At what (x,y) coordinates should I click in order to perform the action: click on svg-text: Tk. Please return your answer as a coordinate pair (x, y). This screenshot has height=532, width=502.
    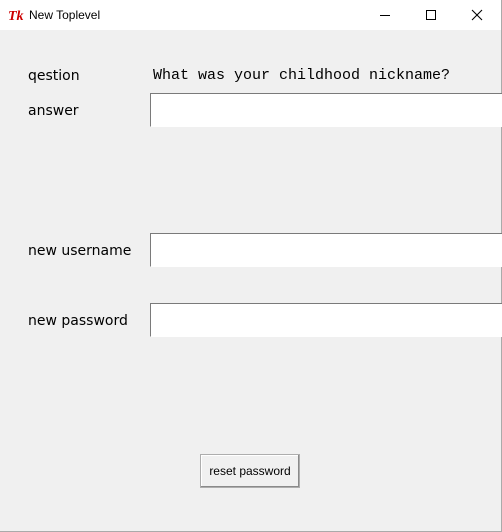
    Looking at the image, I should click on (16, 16).